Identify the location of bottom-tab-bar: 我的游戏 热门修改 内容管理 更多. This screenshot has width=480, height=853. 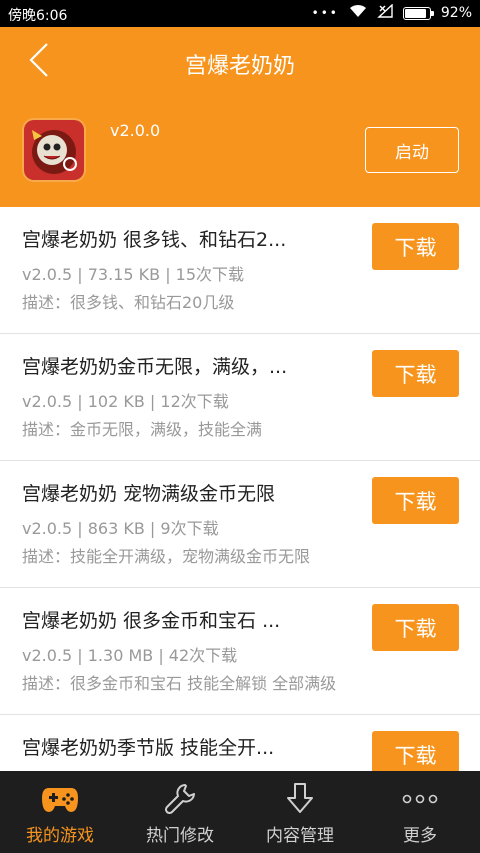
(240, 812).